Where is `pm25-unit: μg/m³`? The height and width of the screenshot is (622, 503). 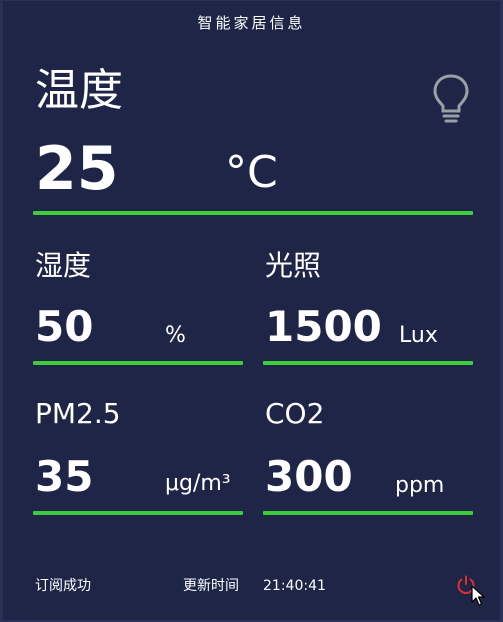
pm25-unit: μg/m³ is located at coordinates (198, 483).